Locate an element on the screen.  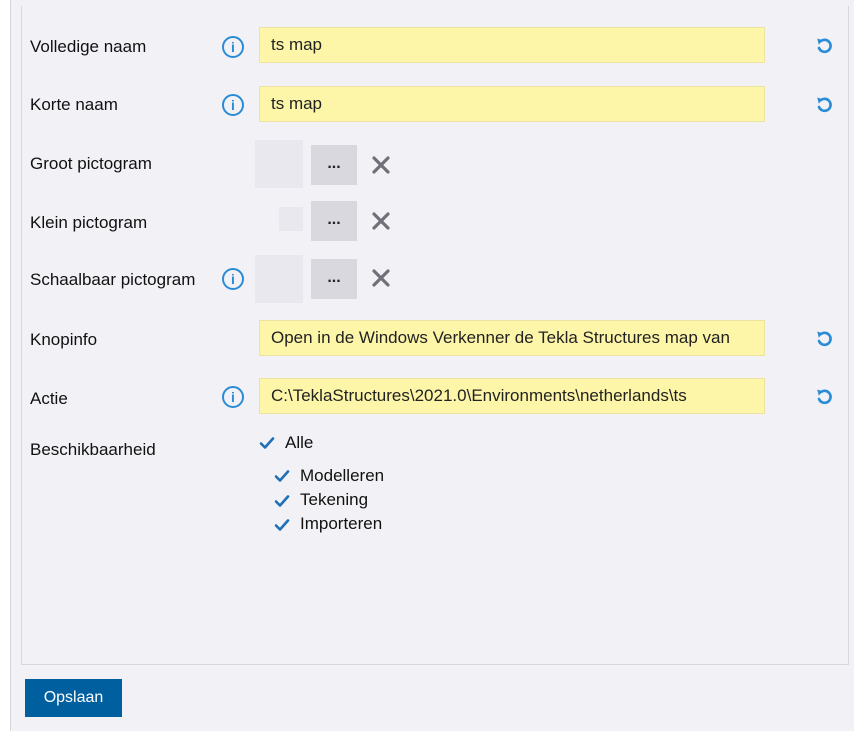
availability-label: Beschikbaarheid is located at coordinates (93, 449).